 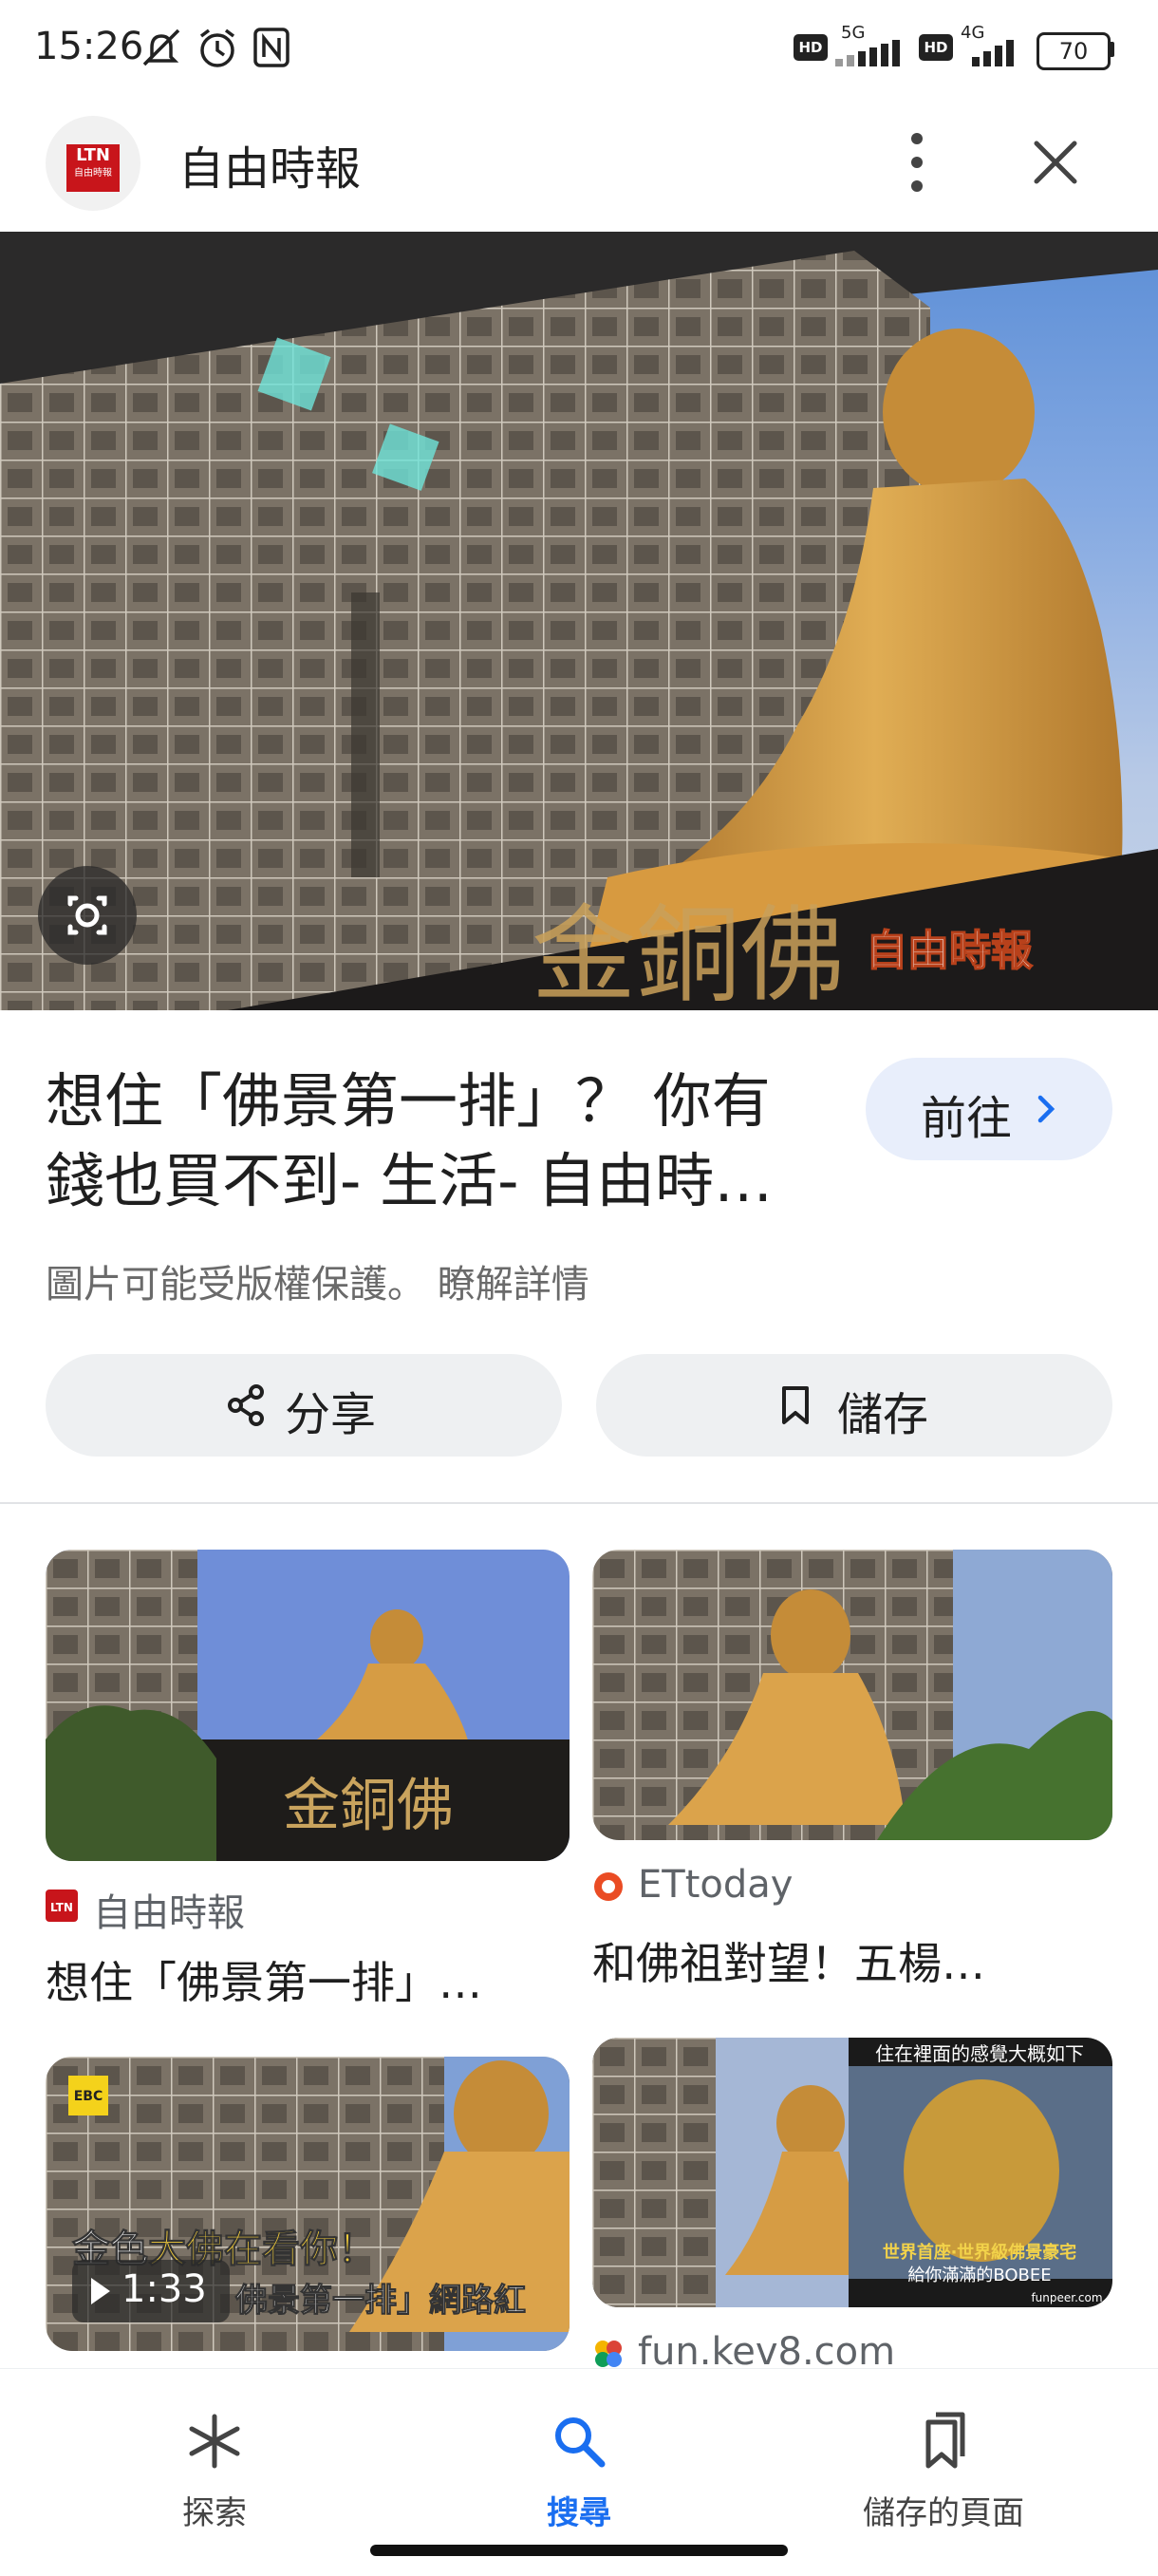 I want to click on chevron-right-icon, so click(x=1046, y=1109).